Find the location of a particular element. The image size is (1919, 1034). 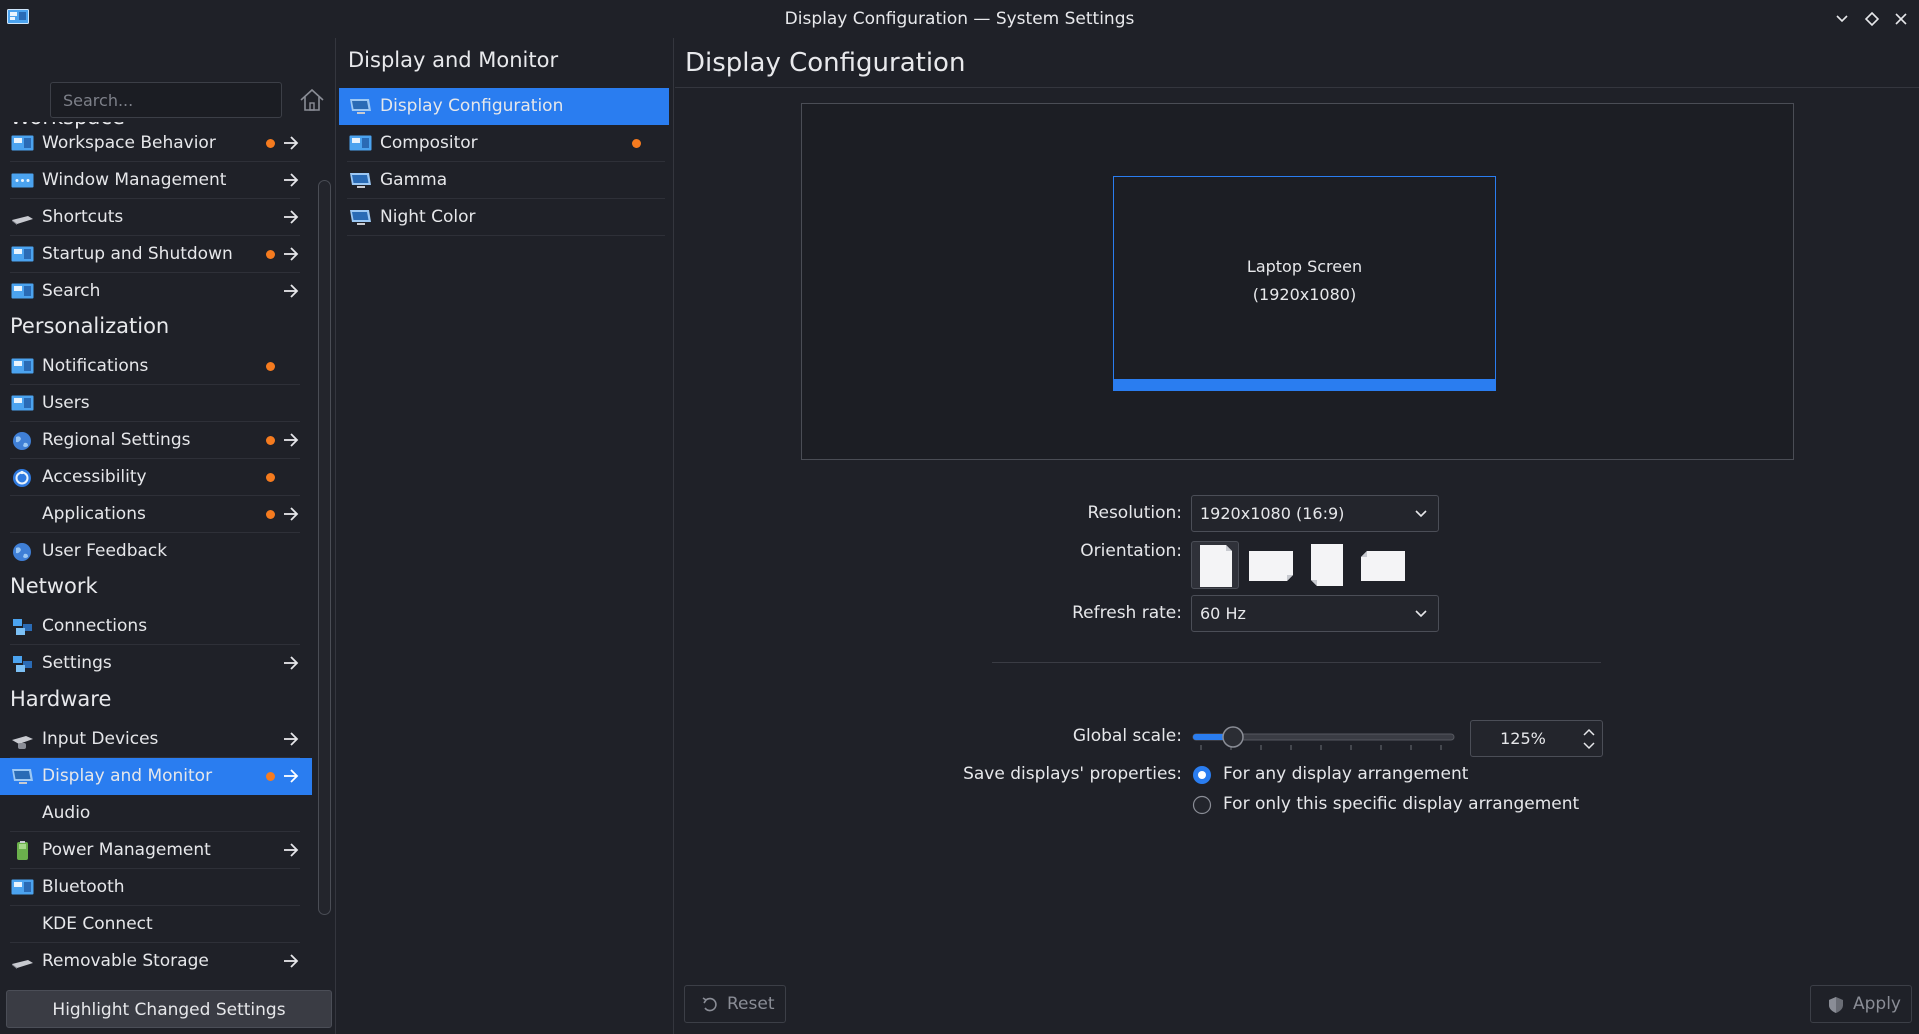

sidebar-item-label: Applications is located at coordinates (94, 514).